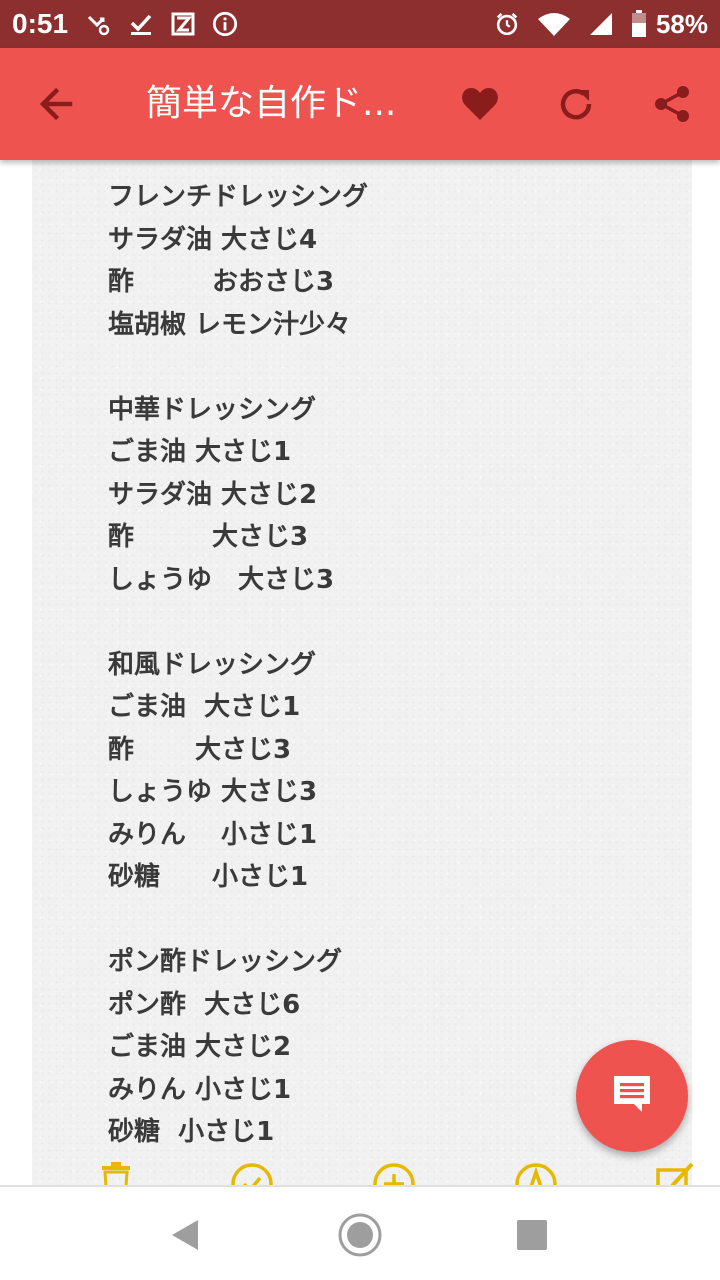  I want to click on trash-icon, so click(118, 1172).